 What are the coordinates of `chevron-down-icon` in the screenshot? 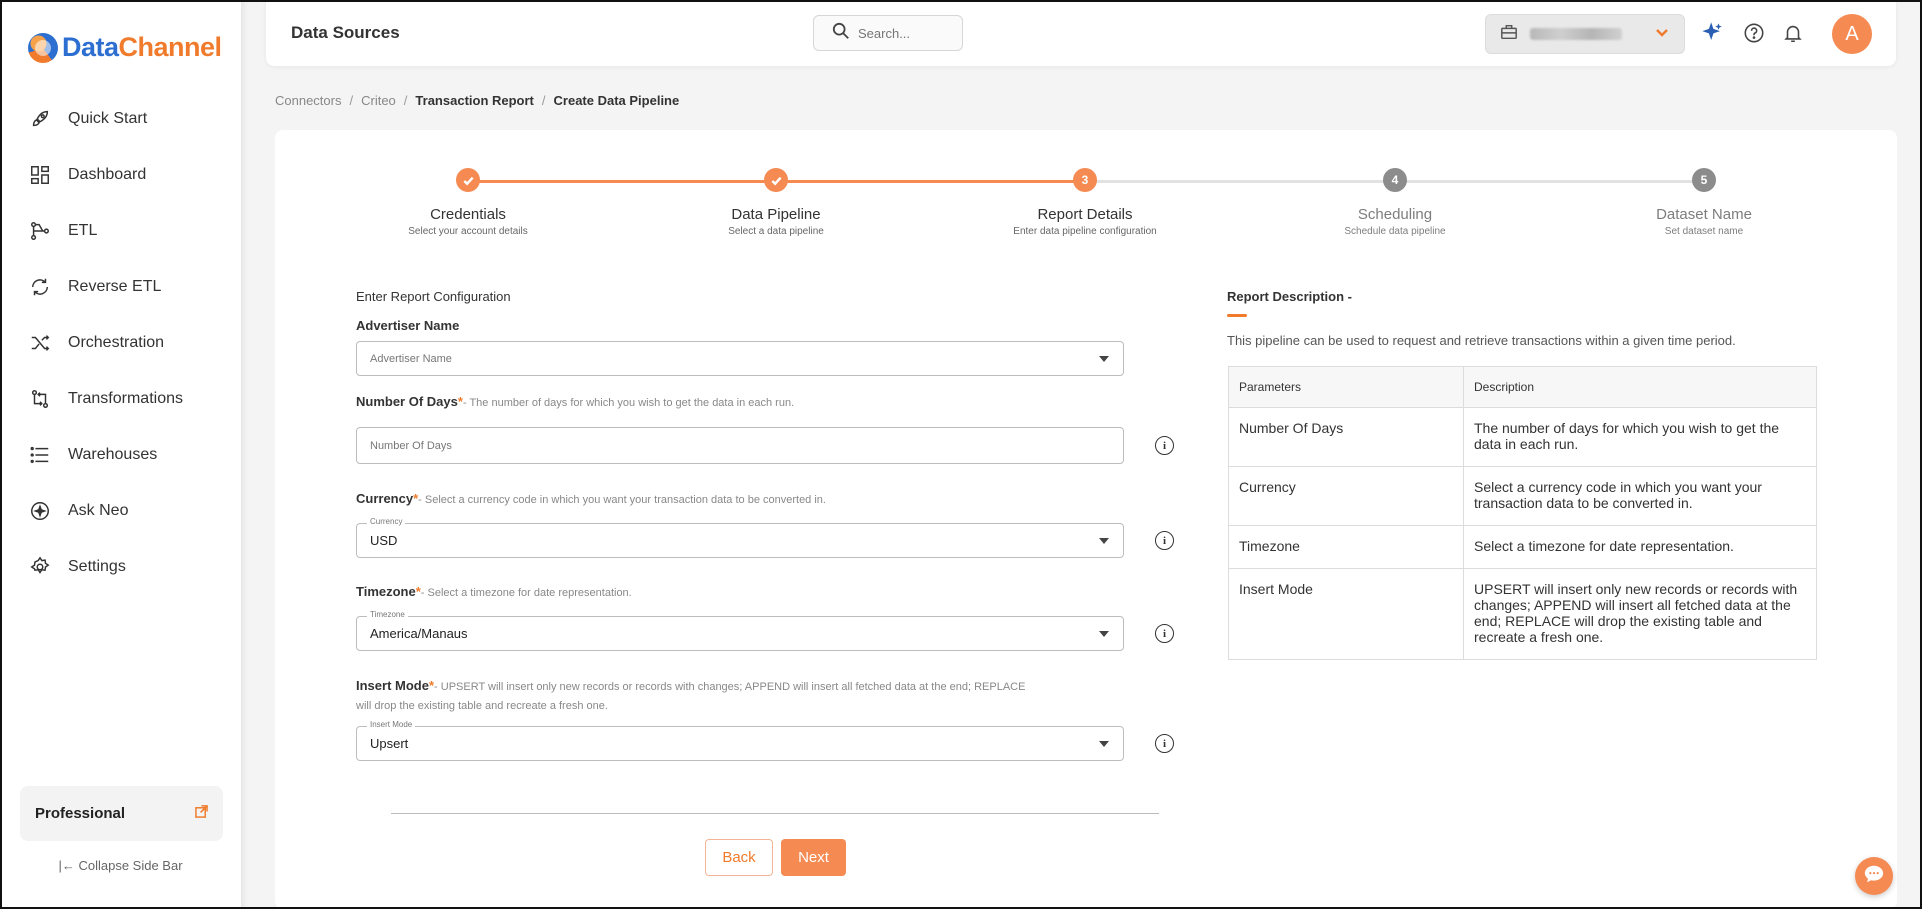 It's located at (1662, 34).